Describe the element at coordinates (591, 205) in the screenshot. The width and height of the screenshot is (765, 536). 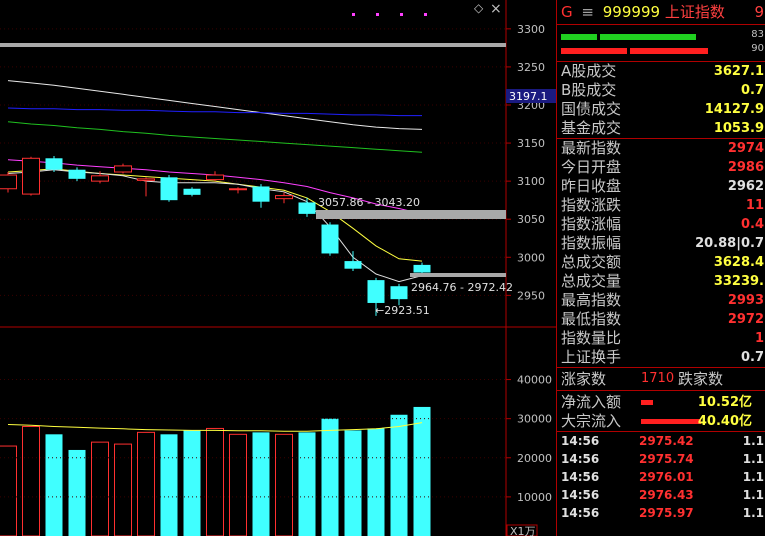
I see `stat-label: 指数涨跌` at that location.